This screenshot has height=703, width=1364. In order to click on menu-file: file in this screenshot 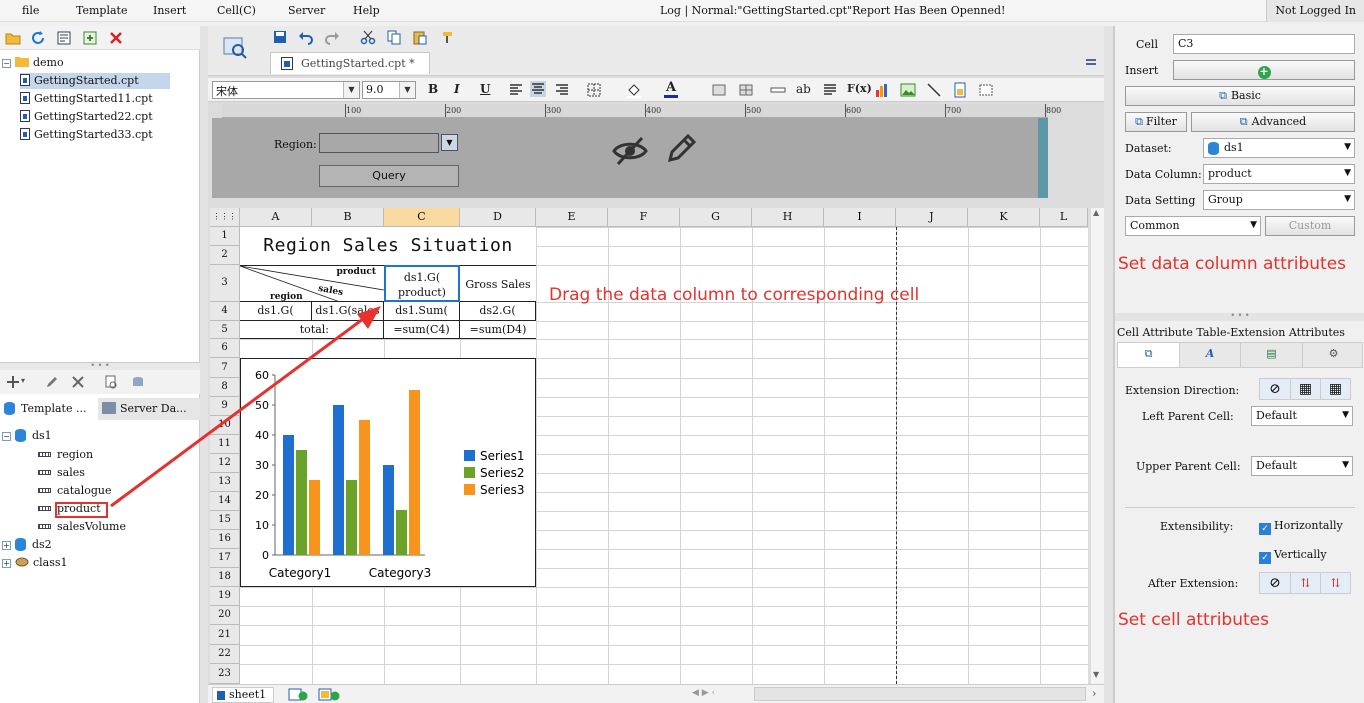, I will do `click(30, 10)`.